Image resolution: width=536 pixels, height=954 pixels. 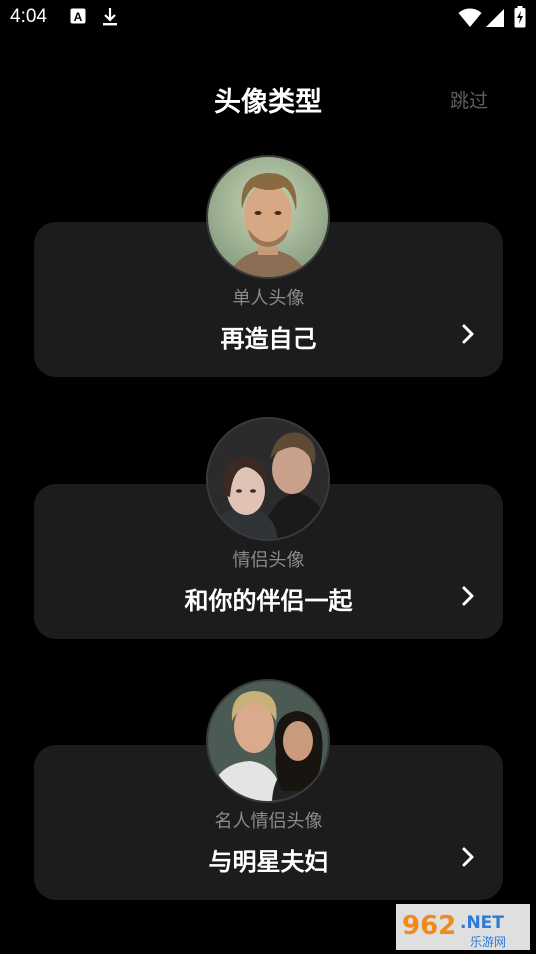 I want to click on card-title: 与明星夫妇, so click(x=268, y=862).